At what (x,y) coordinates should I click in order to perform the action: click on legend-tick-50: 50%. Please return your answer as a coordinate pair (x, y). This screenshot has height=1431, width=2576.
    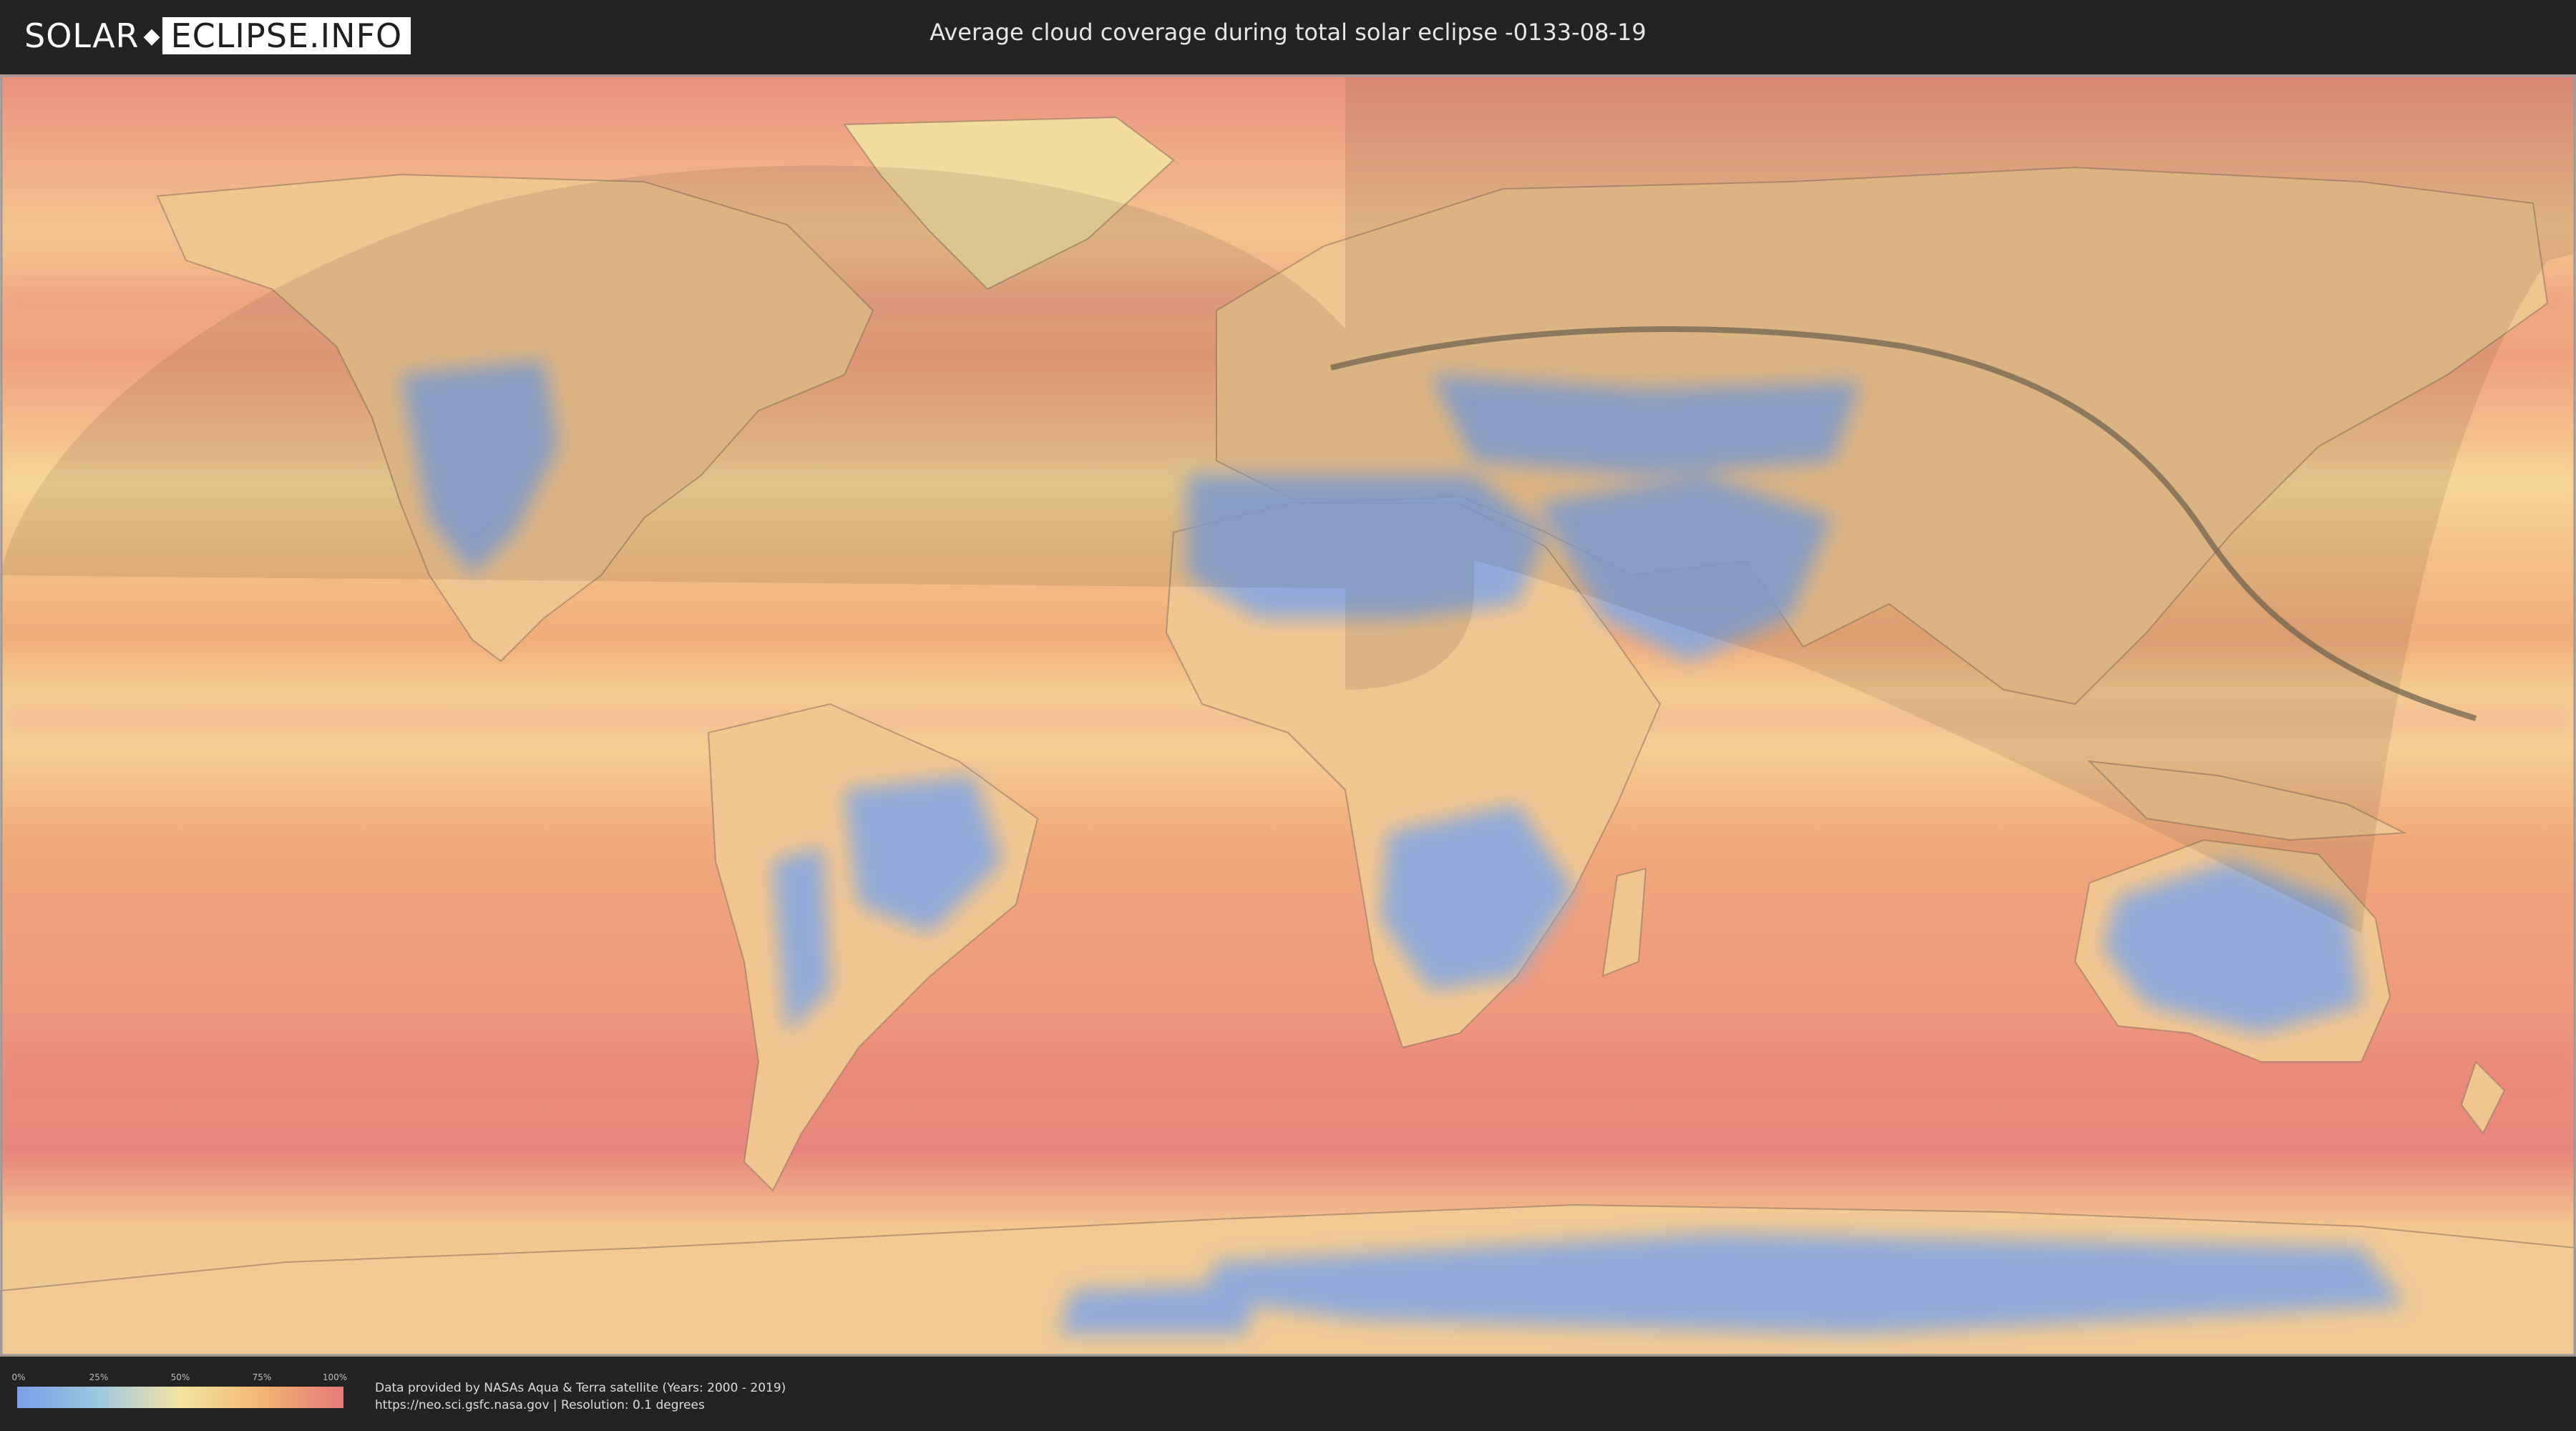
    Looking at the image, I should click on (180, 1377).